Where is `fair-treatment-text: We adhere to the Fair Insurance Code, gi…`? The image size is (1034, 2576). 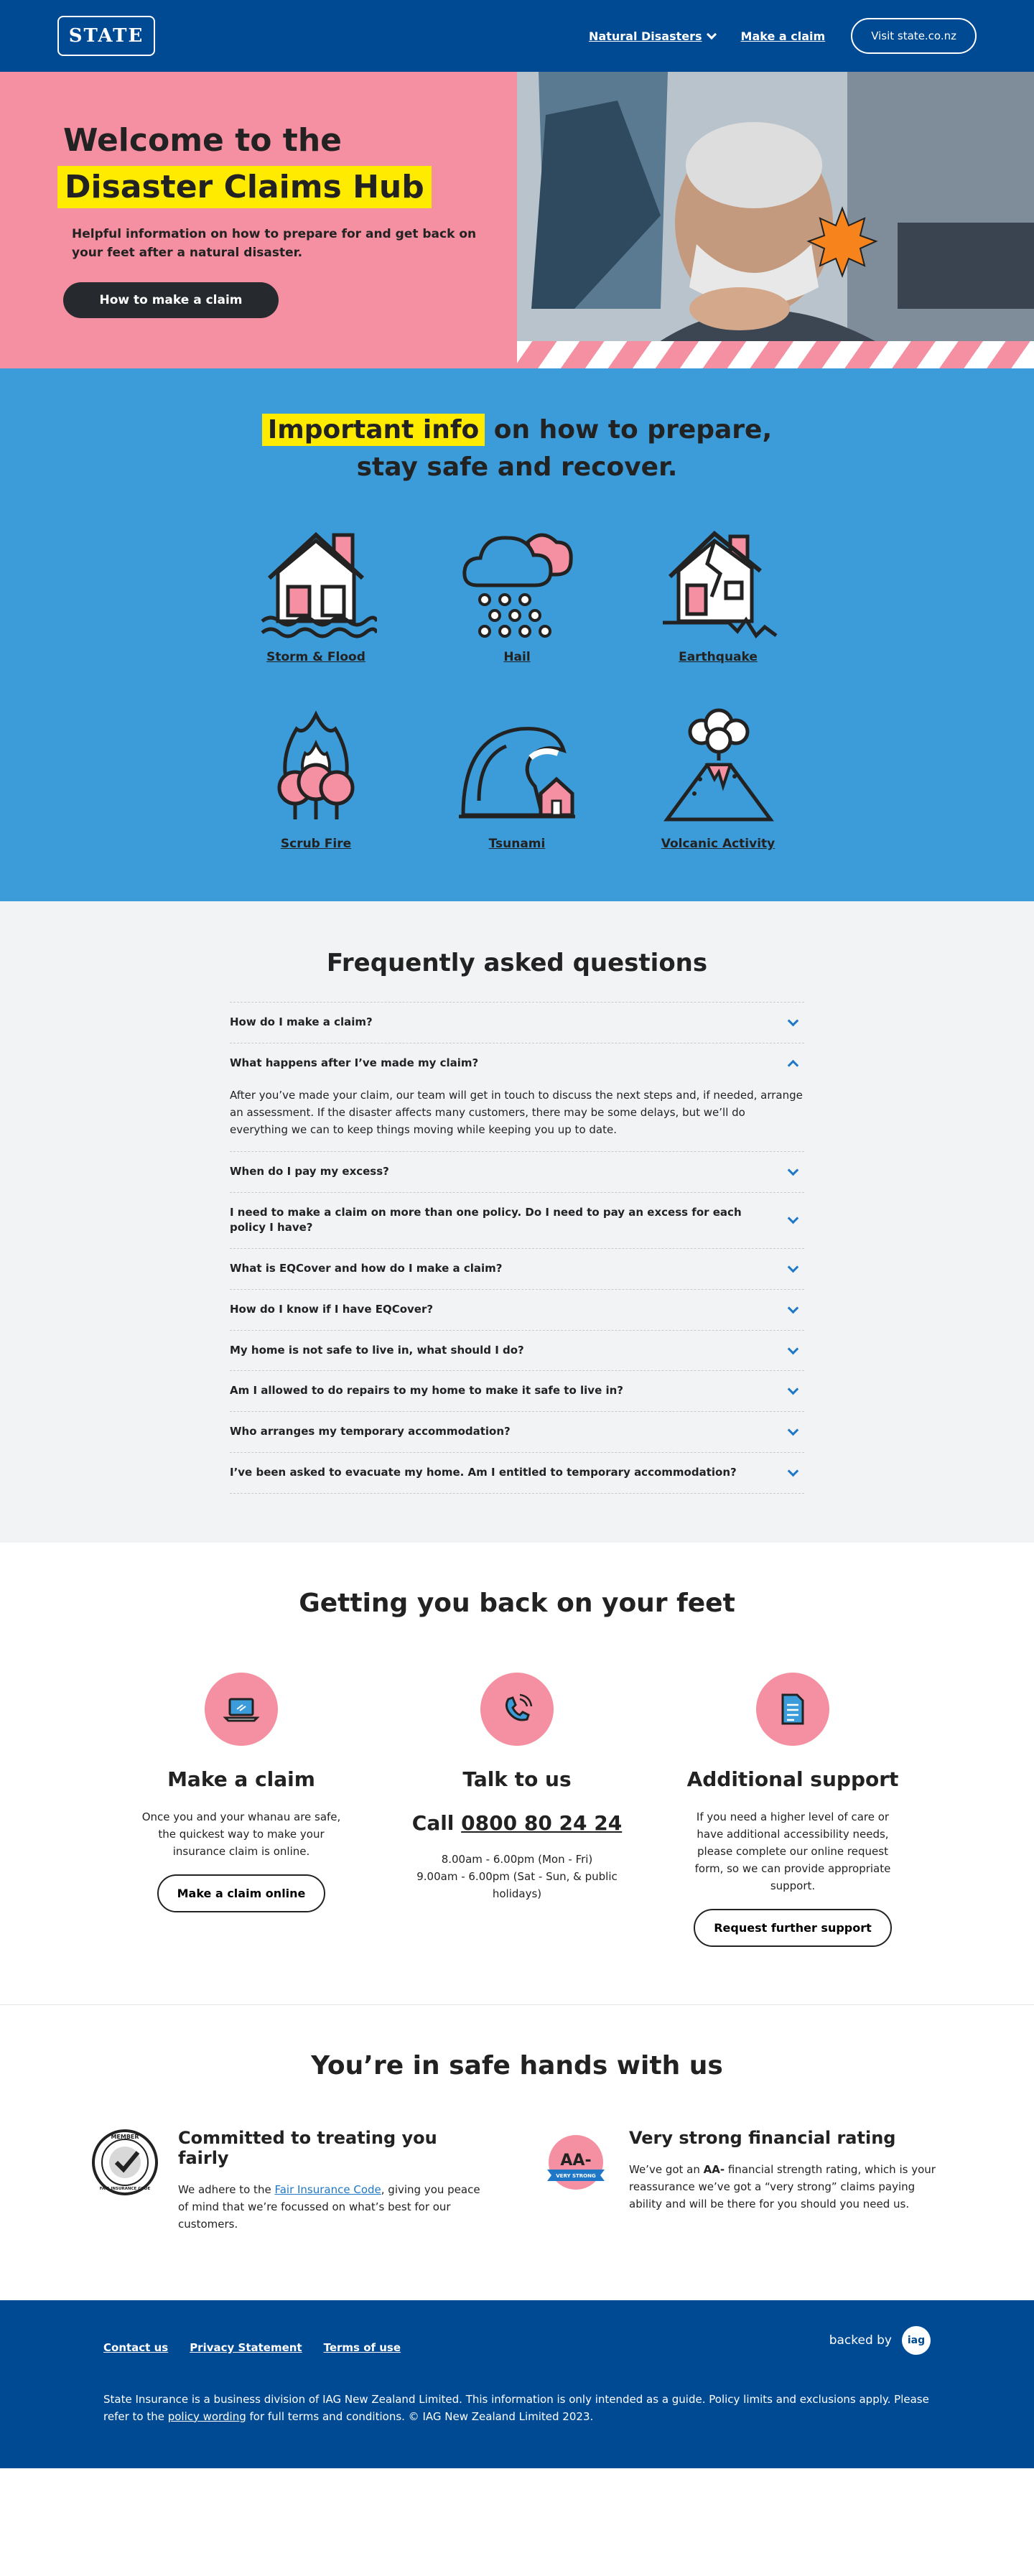 fair-treatment-text: We adhere to the Fair Insurance Code, gi… is located at coordinates (335, 2207).